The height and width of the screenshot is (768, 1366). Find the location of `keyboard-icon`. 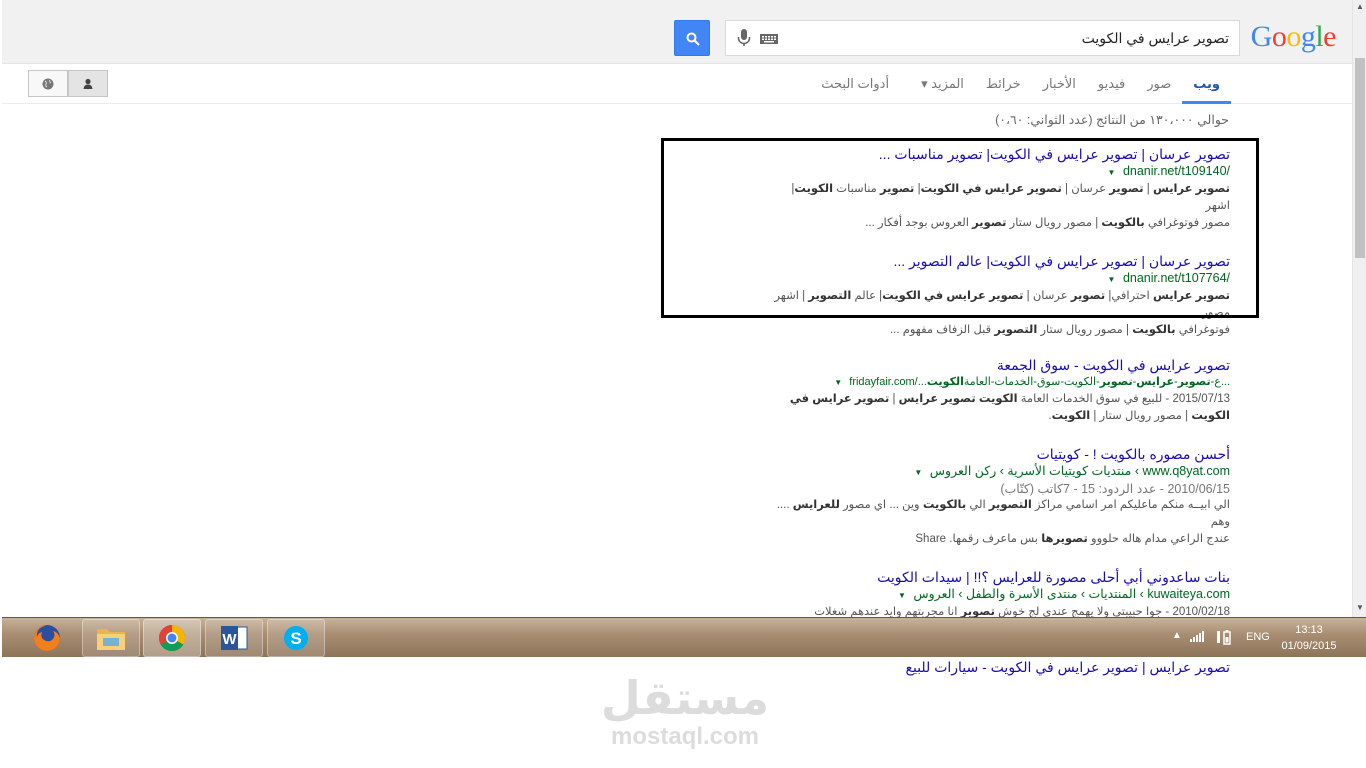

keyboard-icon is located at coordinates (769, 39).